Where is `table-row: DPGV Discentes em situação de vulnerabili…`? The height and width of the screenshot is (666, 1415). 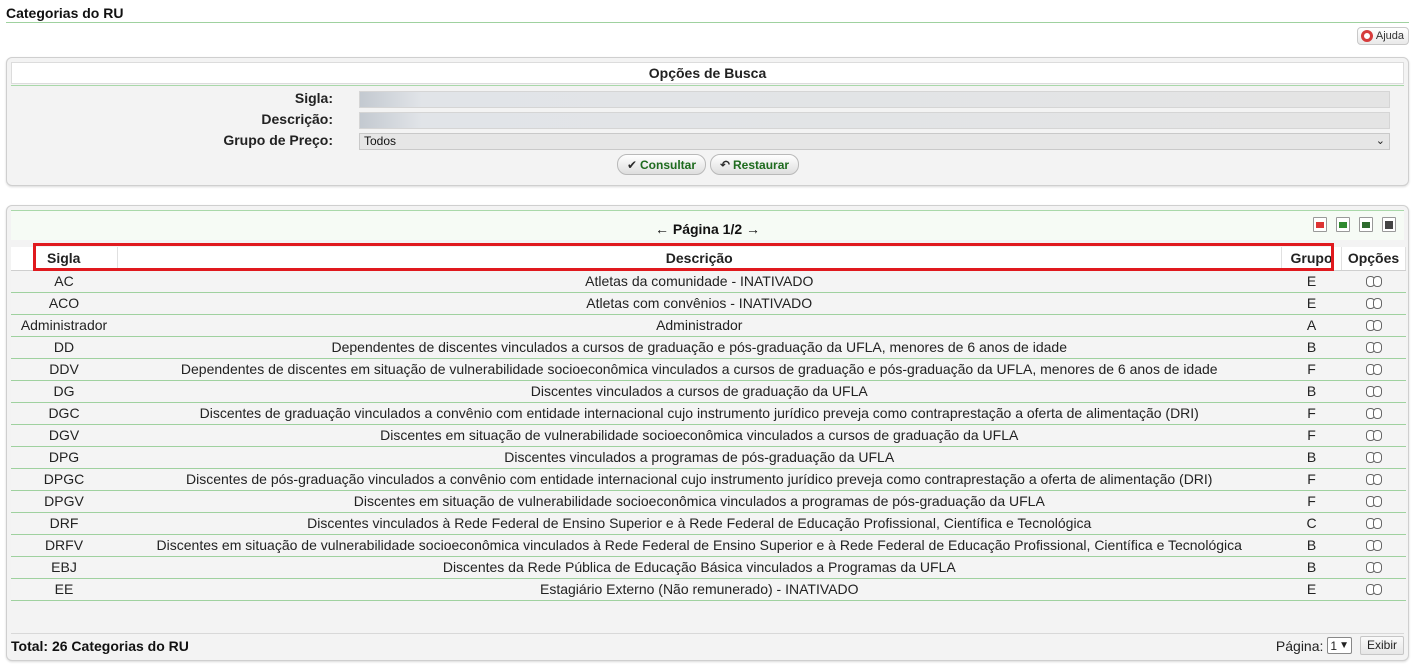 table-row: DPGV Discentes em situação de vulnerabili… is located at coordinates (708, 501).